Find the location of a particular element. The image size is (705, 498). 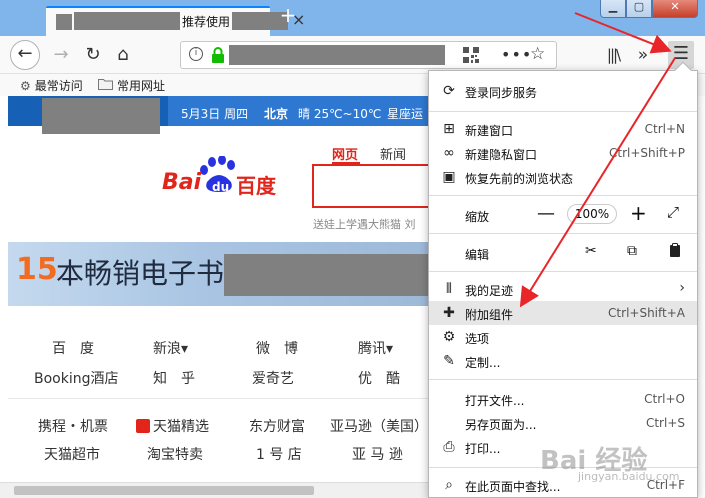

printer-icon: ⎙ is located at coordinates (449, 447).